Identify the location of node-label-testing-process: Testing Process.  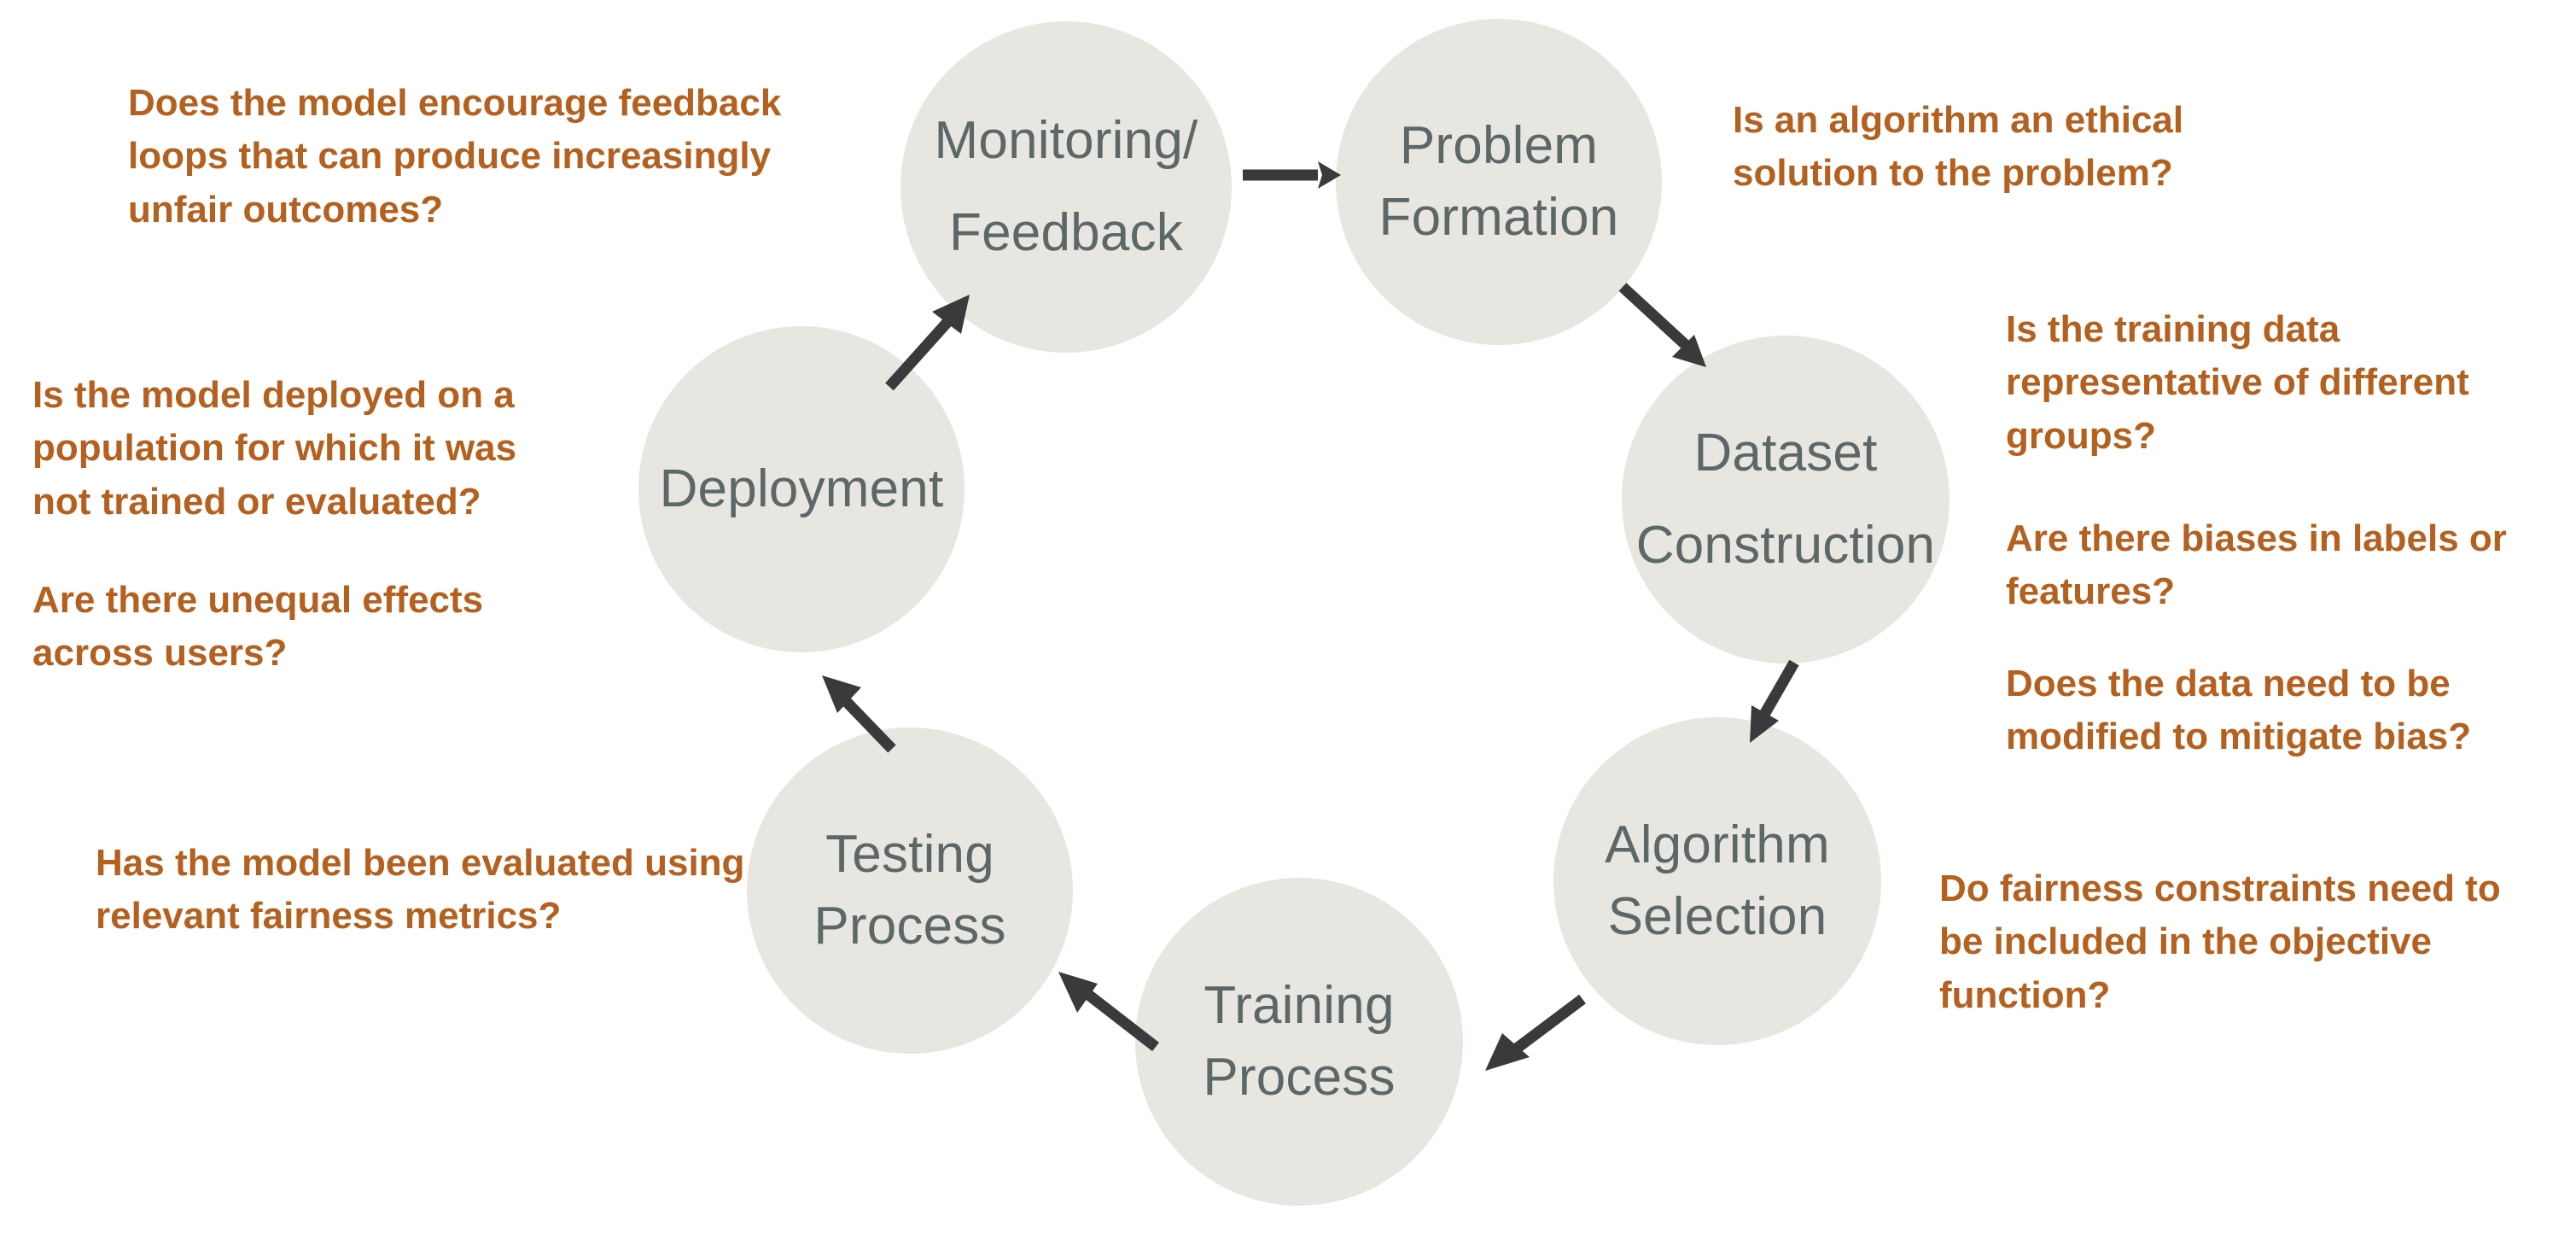
(909, 890).